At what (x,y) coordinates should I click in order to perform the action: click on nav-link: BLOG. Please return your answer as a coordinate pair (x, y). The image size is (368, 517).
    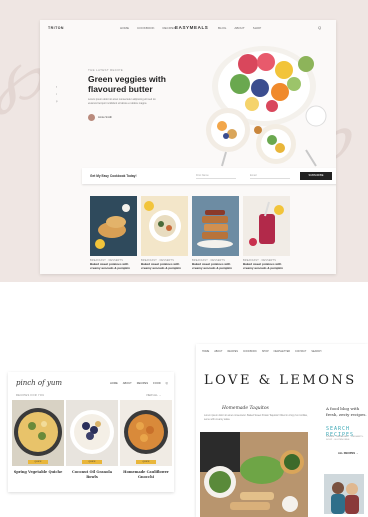
    Looking at the image, I should click on (222, 28).